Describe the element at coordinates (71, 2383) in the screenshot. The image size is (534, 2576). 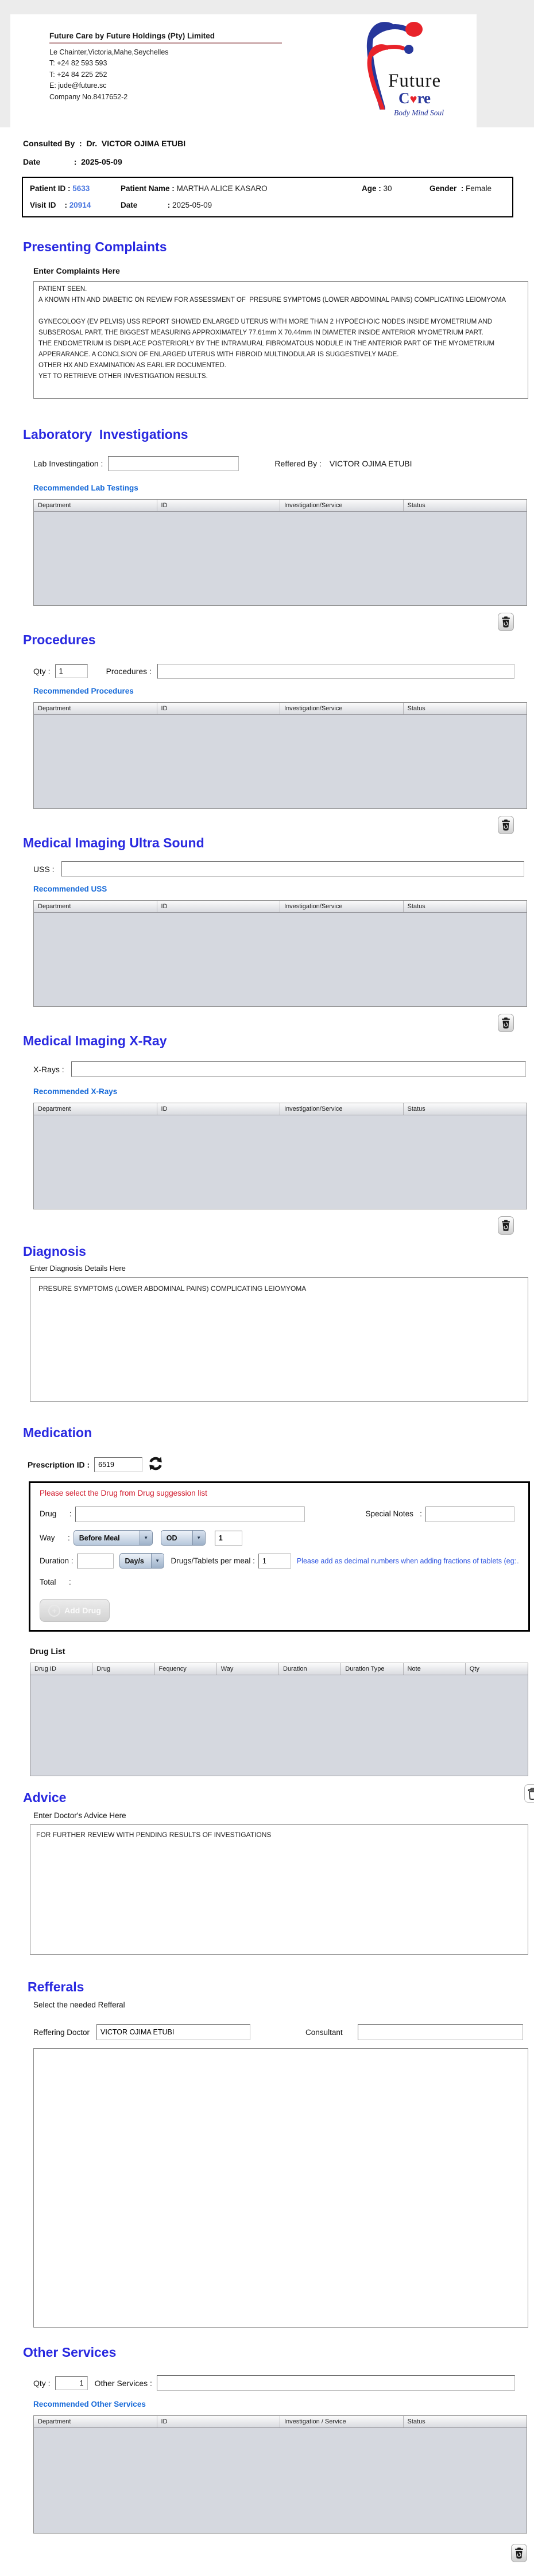
I see `other-qty-input` at that location.